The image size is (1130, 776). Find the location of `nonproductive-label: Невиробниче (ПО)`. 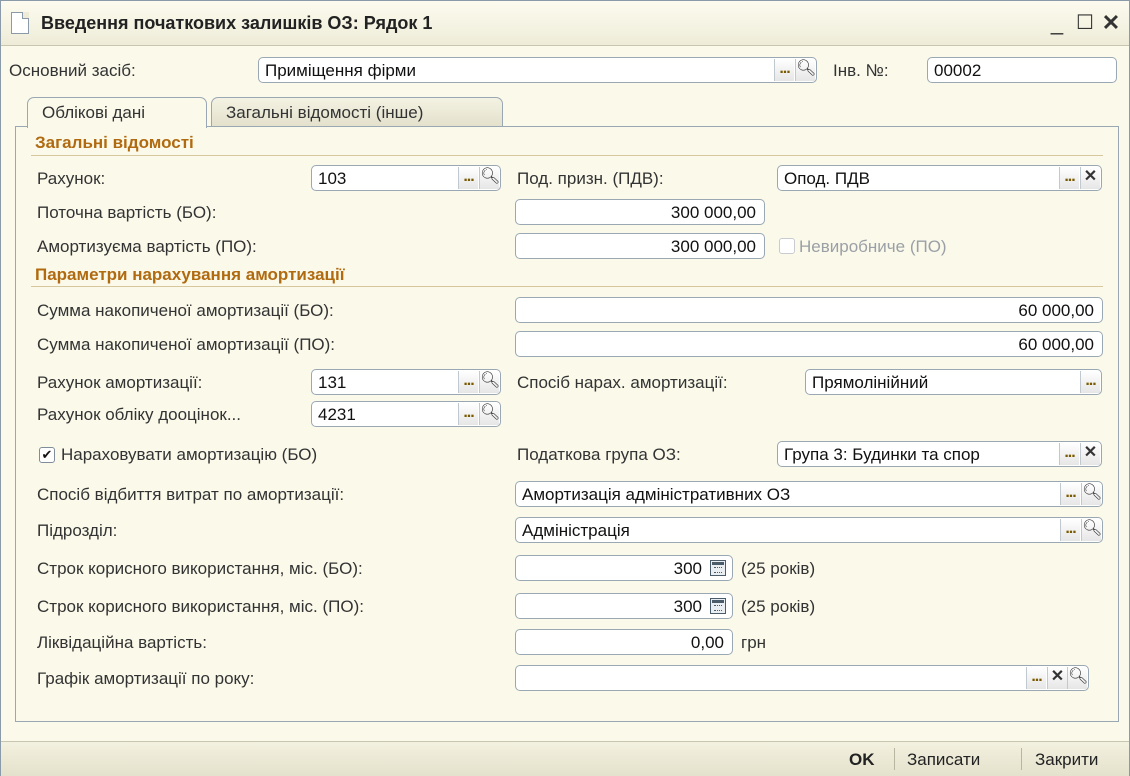

nonproductive-label: Невиробниче (ПО) is located at coordinates (873, 246).